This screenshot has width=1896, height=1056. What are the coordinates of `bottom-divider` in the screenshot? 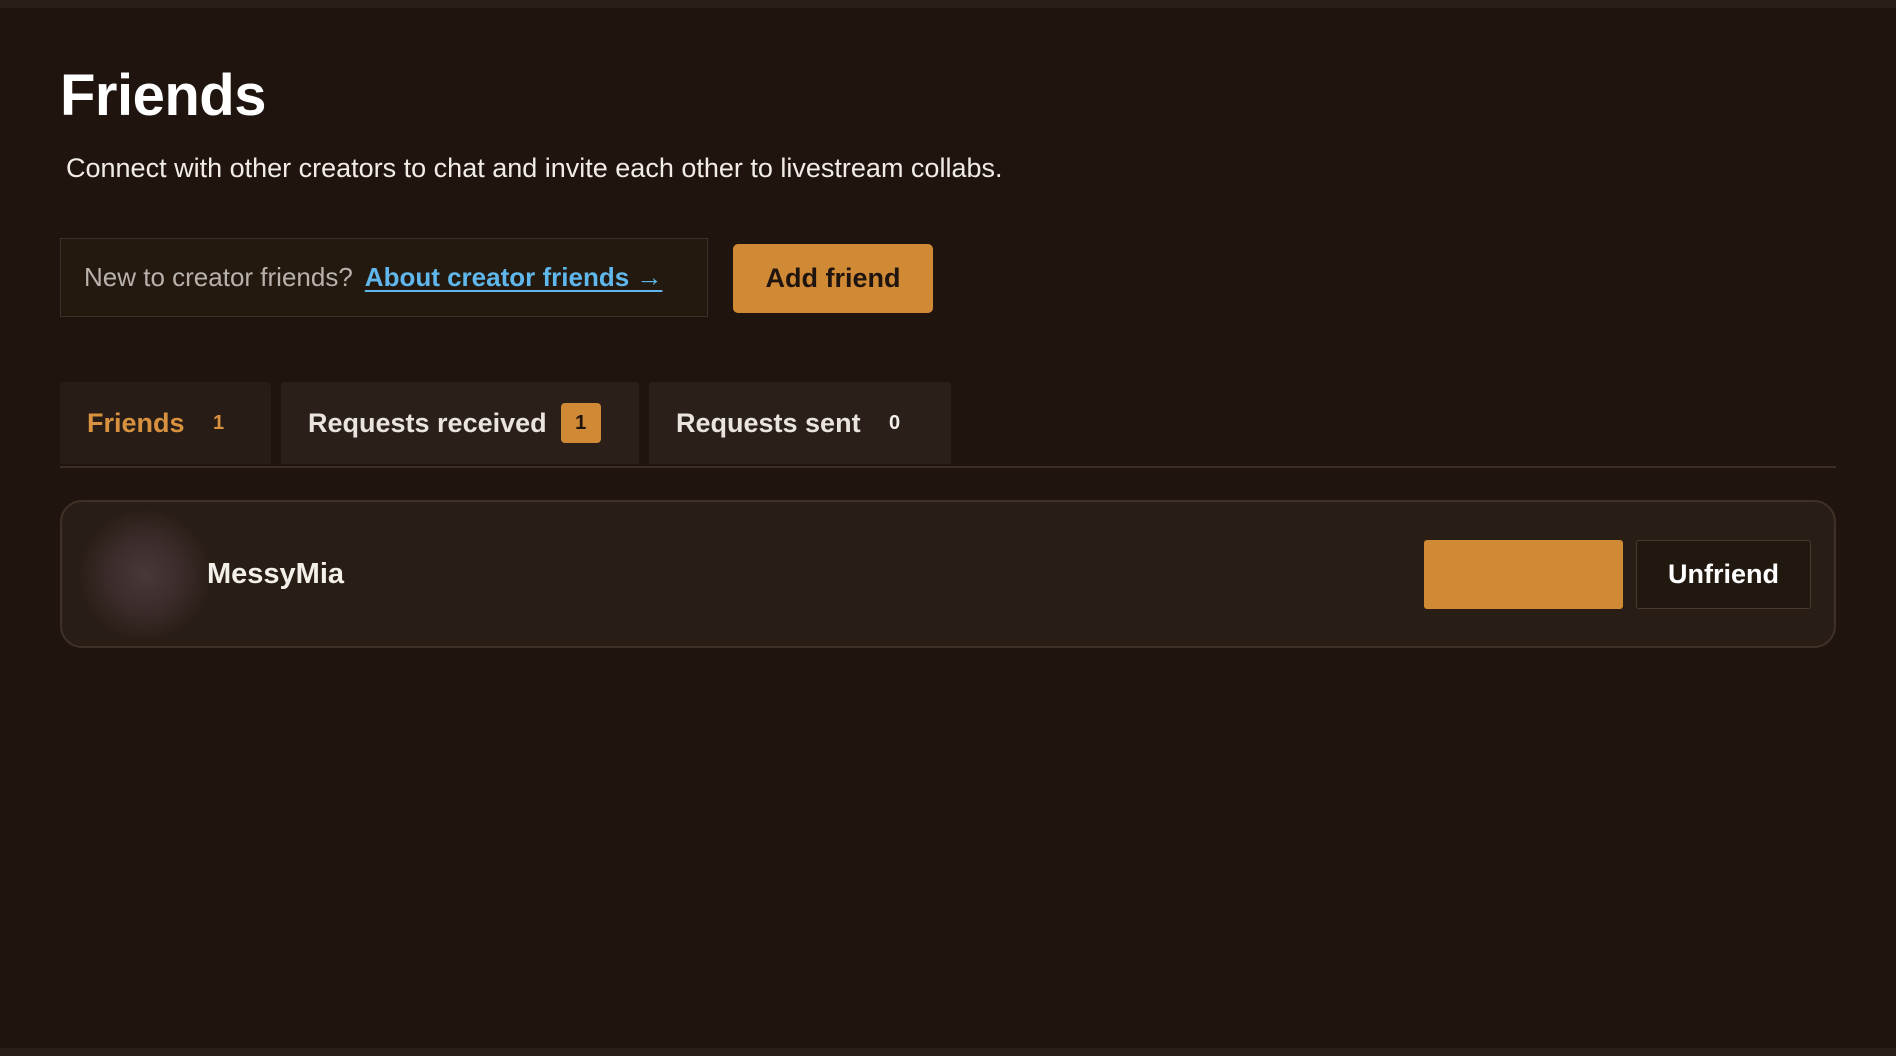 It's located at (948, 1052).